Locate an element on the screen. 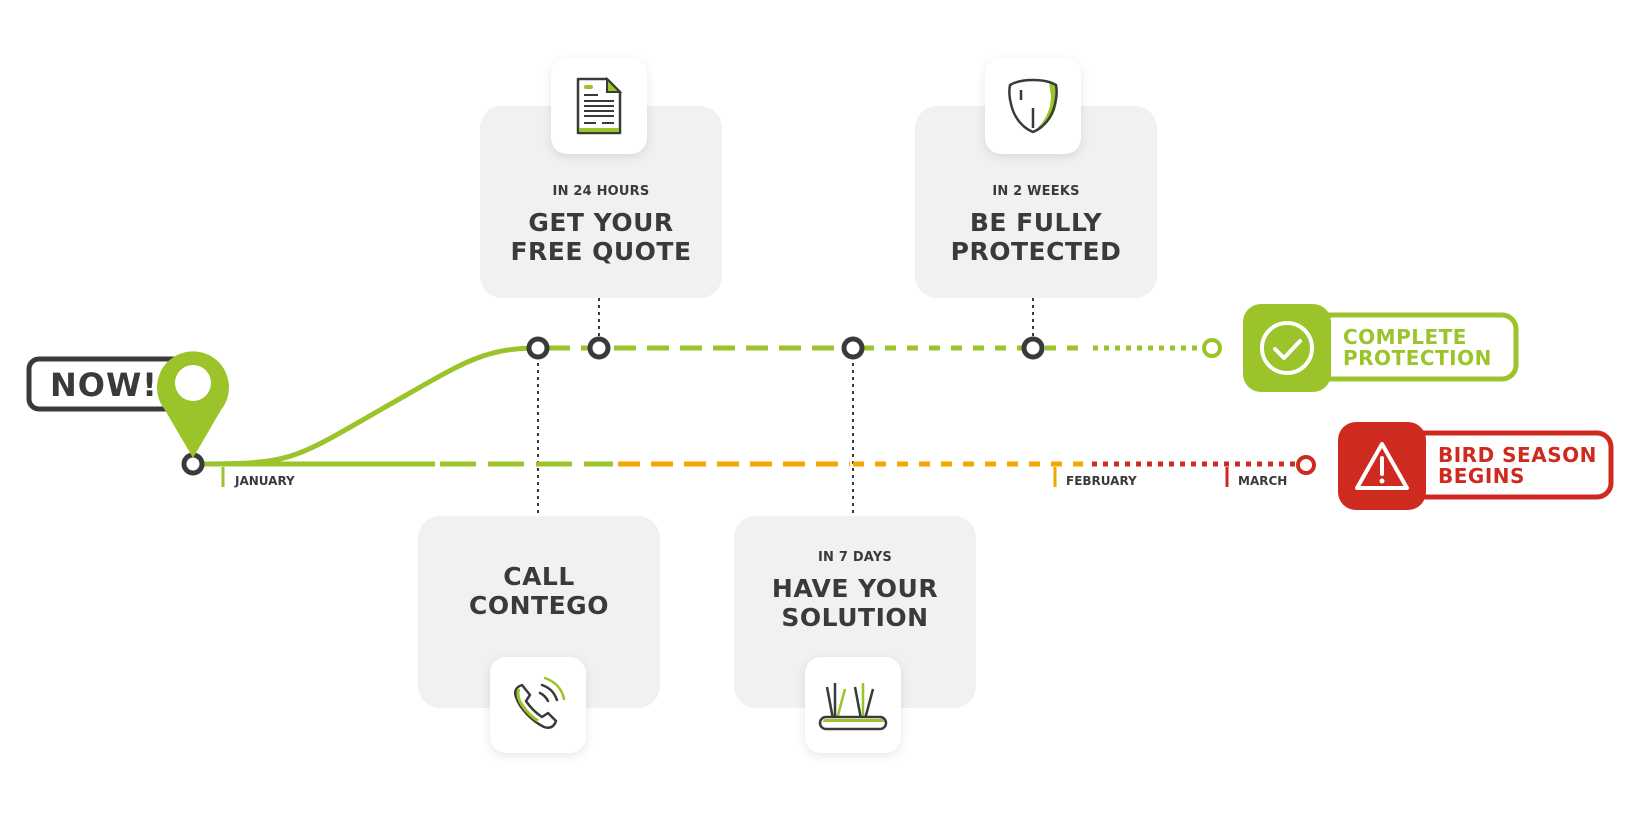  phone-icon is located at coordinates (540, 702).